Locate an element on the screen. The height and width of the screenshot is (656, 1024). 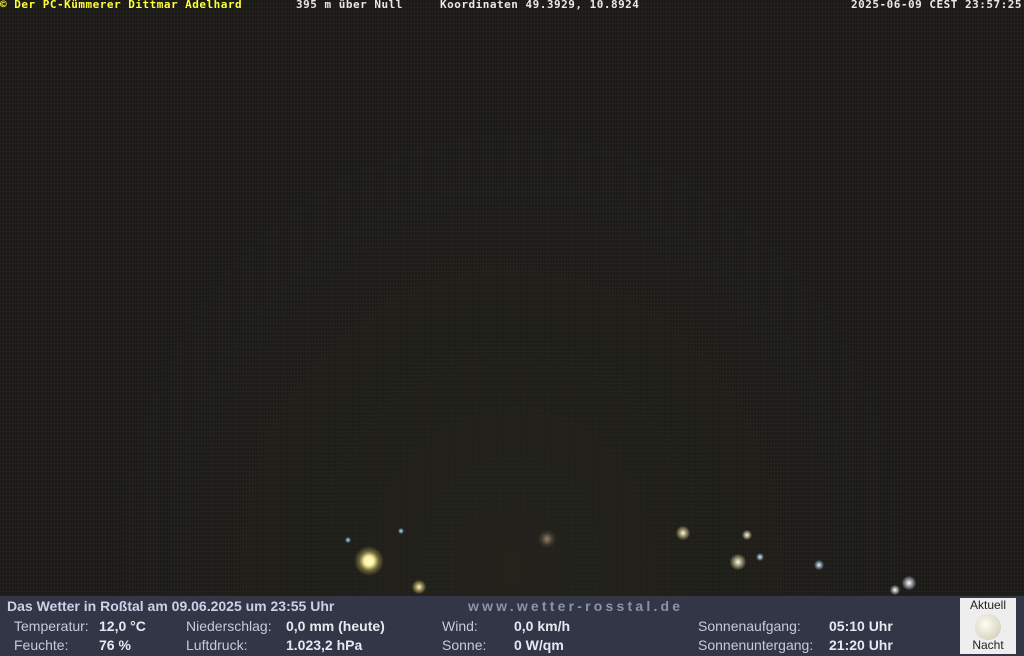
full-moon-icon is located at coordinates (988, 627).